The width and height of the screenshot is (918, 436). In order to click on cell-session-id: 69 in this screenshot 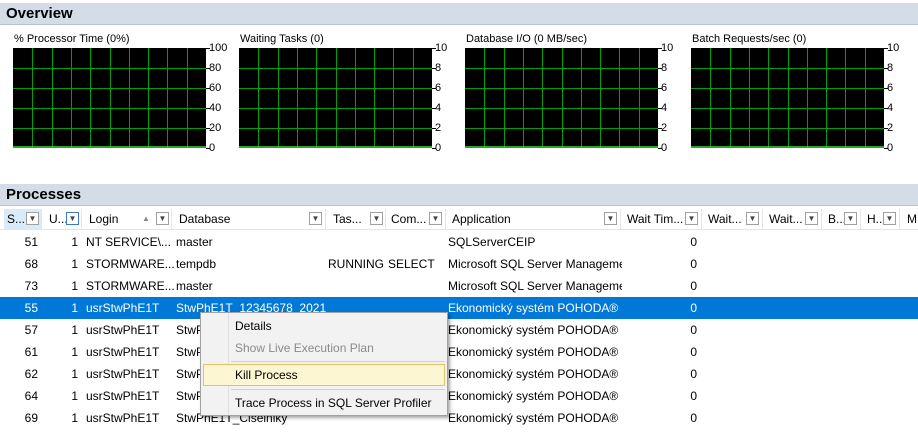, I will do `click(31, 418)`.